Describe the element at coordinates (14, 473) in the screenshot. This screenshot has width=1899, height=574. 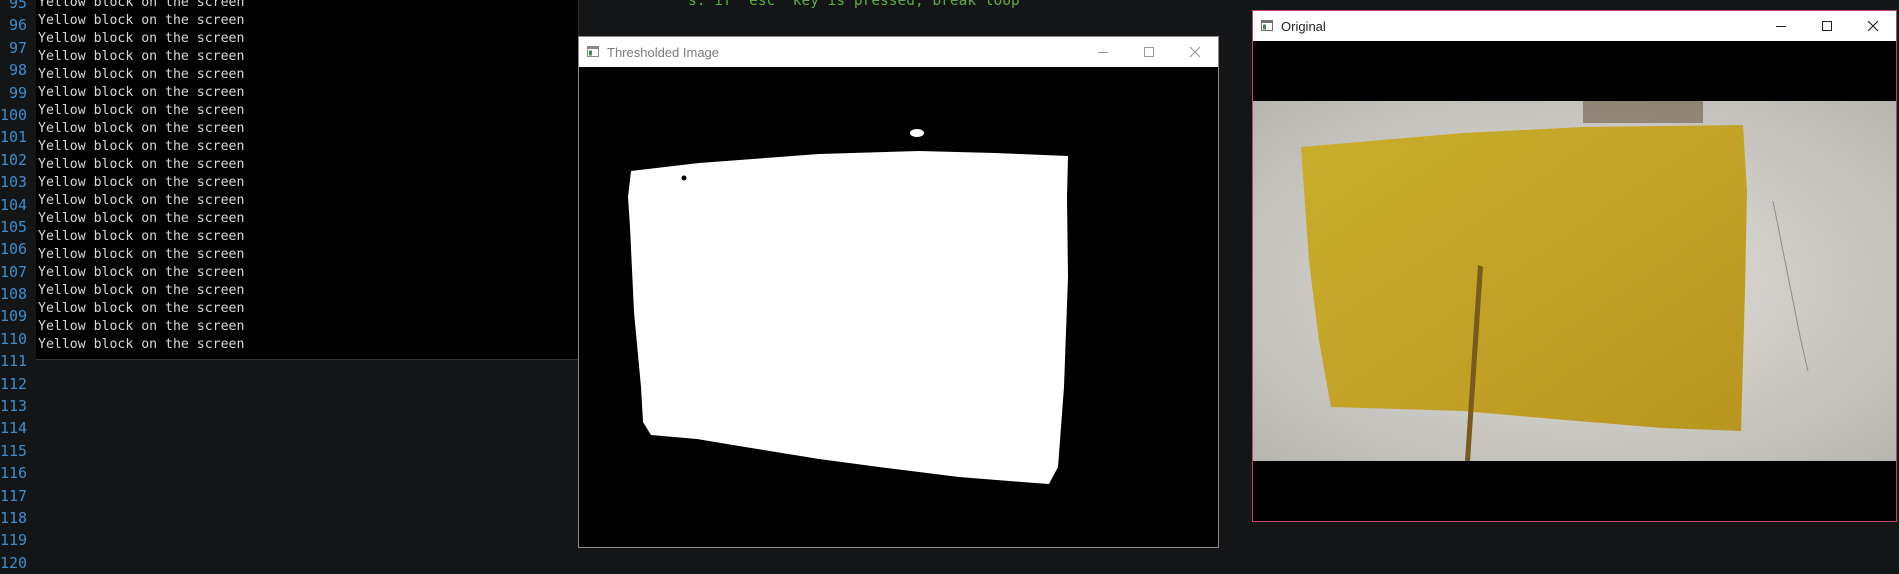
I see `line-number: 116` at that location.